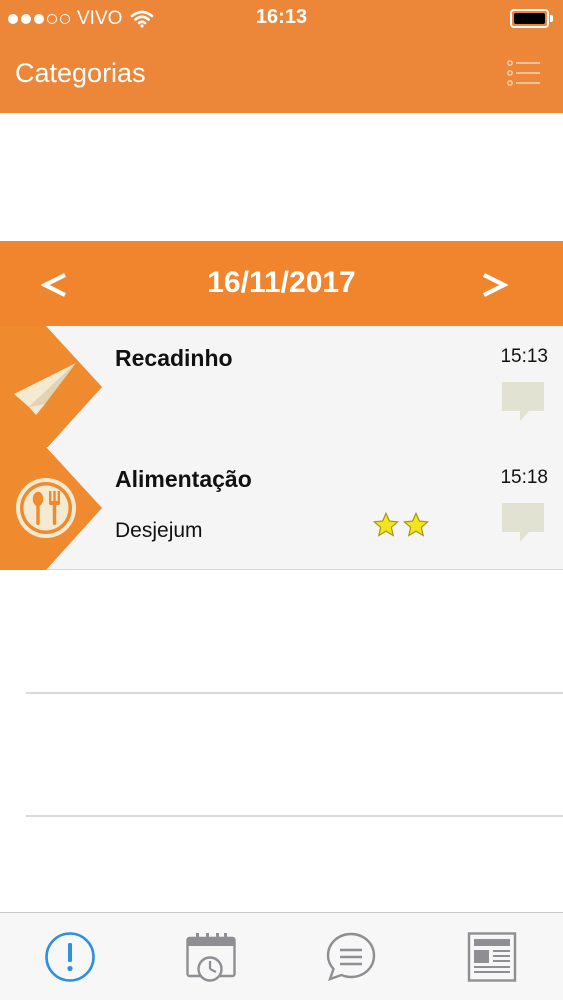 This screenshot has height=1000, width=563. I want to click on next-day-button, so click(494, 285).